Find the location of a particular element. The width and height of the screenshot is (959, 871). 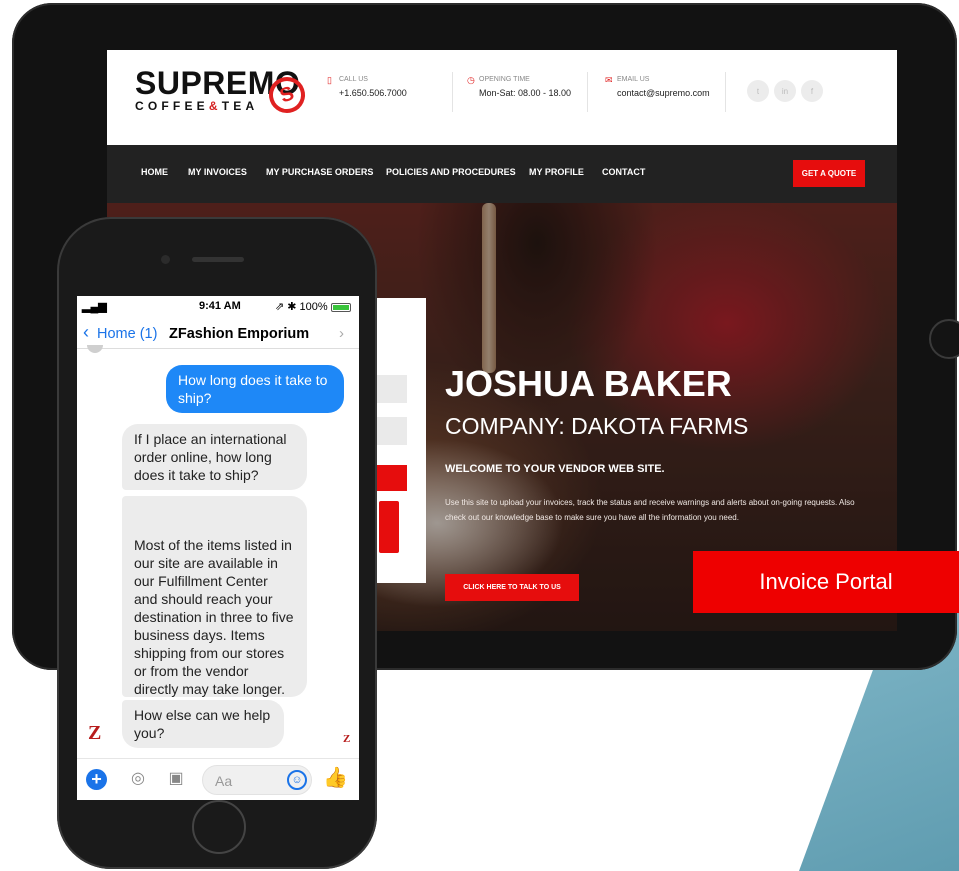

email-label: EMAIL US is located at coordinates (633, 79).